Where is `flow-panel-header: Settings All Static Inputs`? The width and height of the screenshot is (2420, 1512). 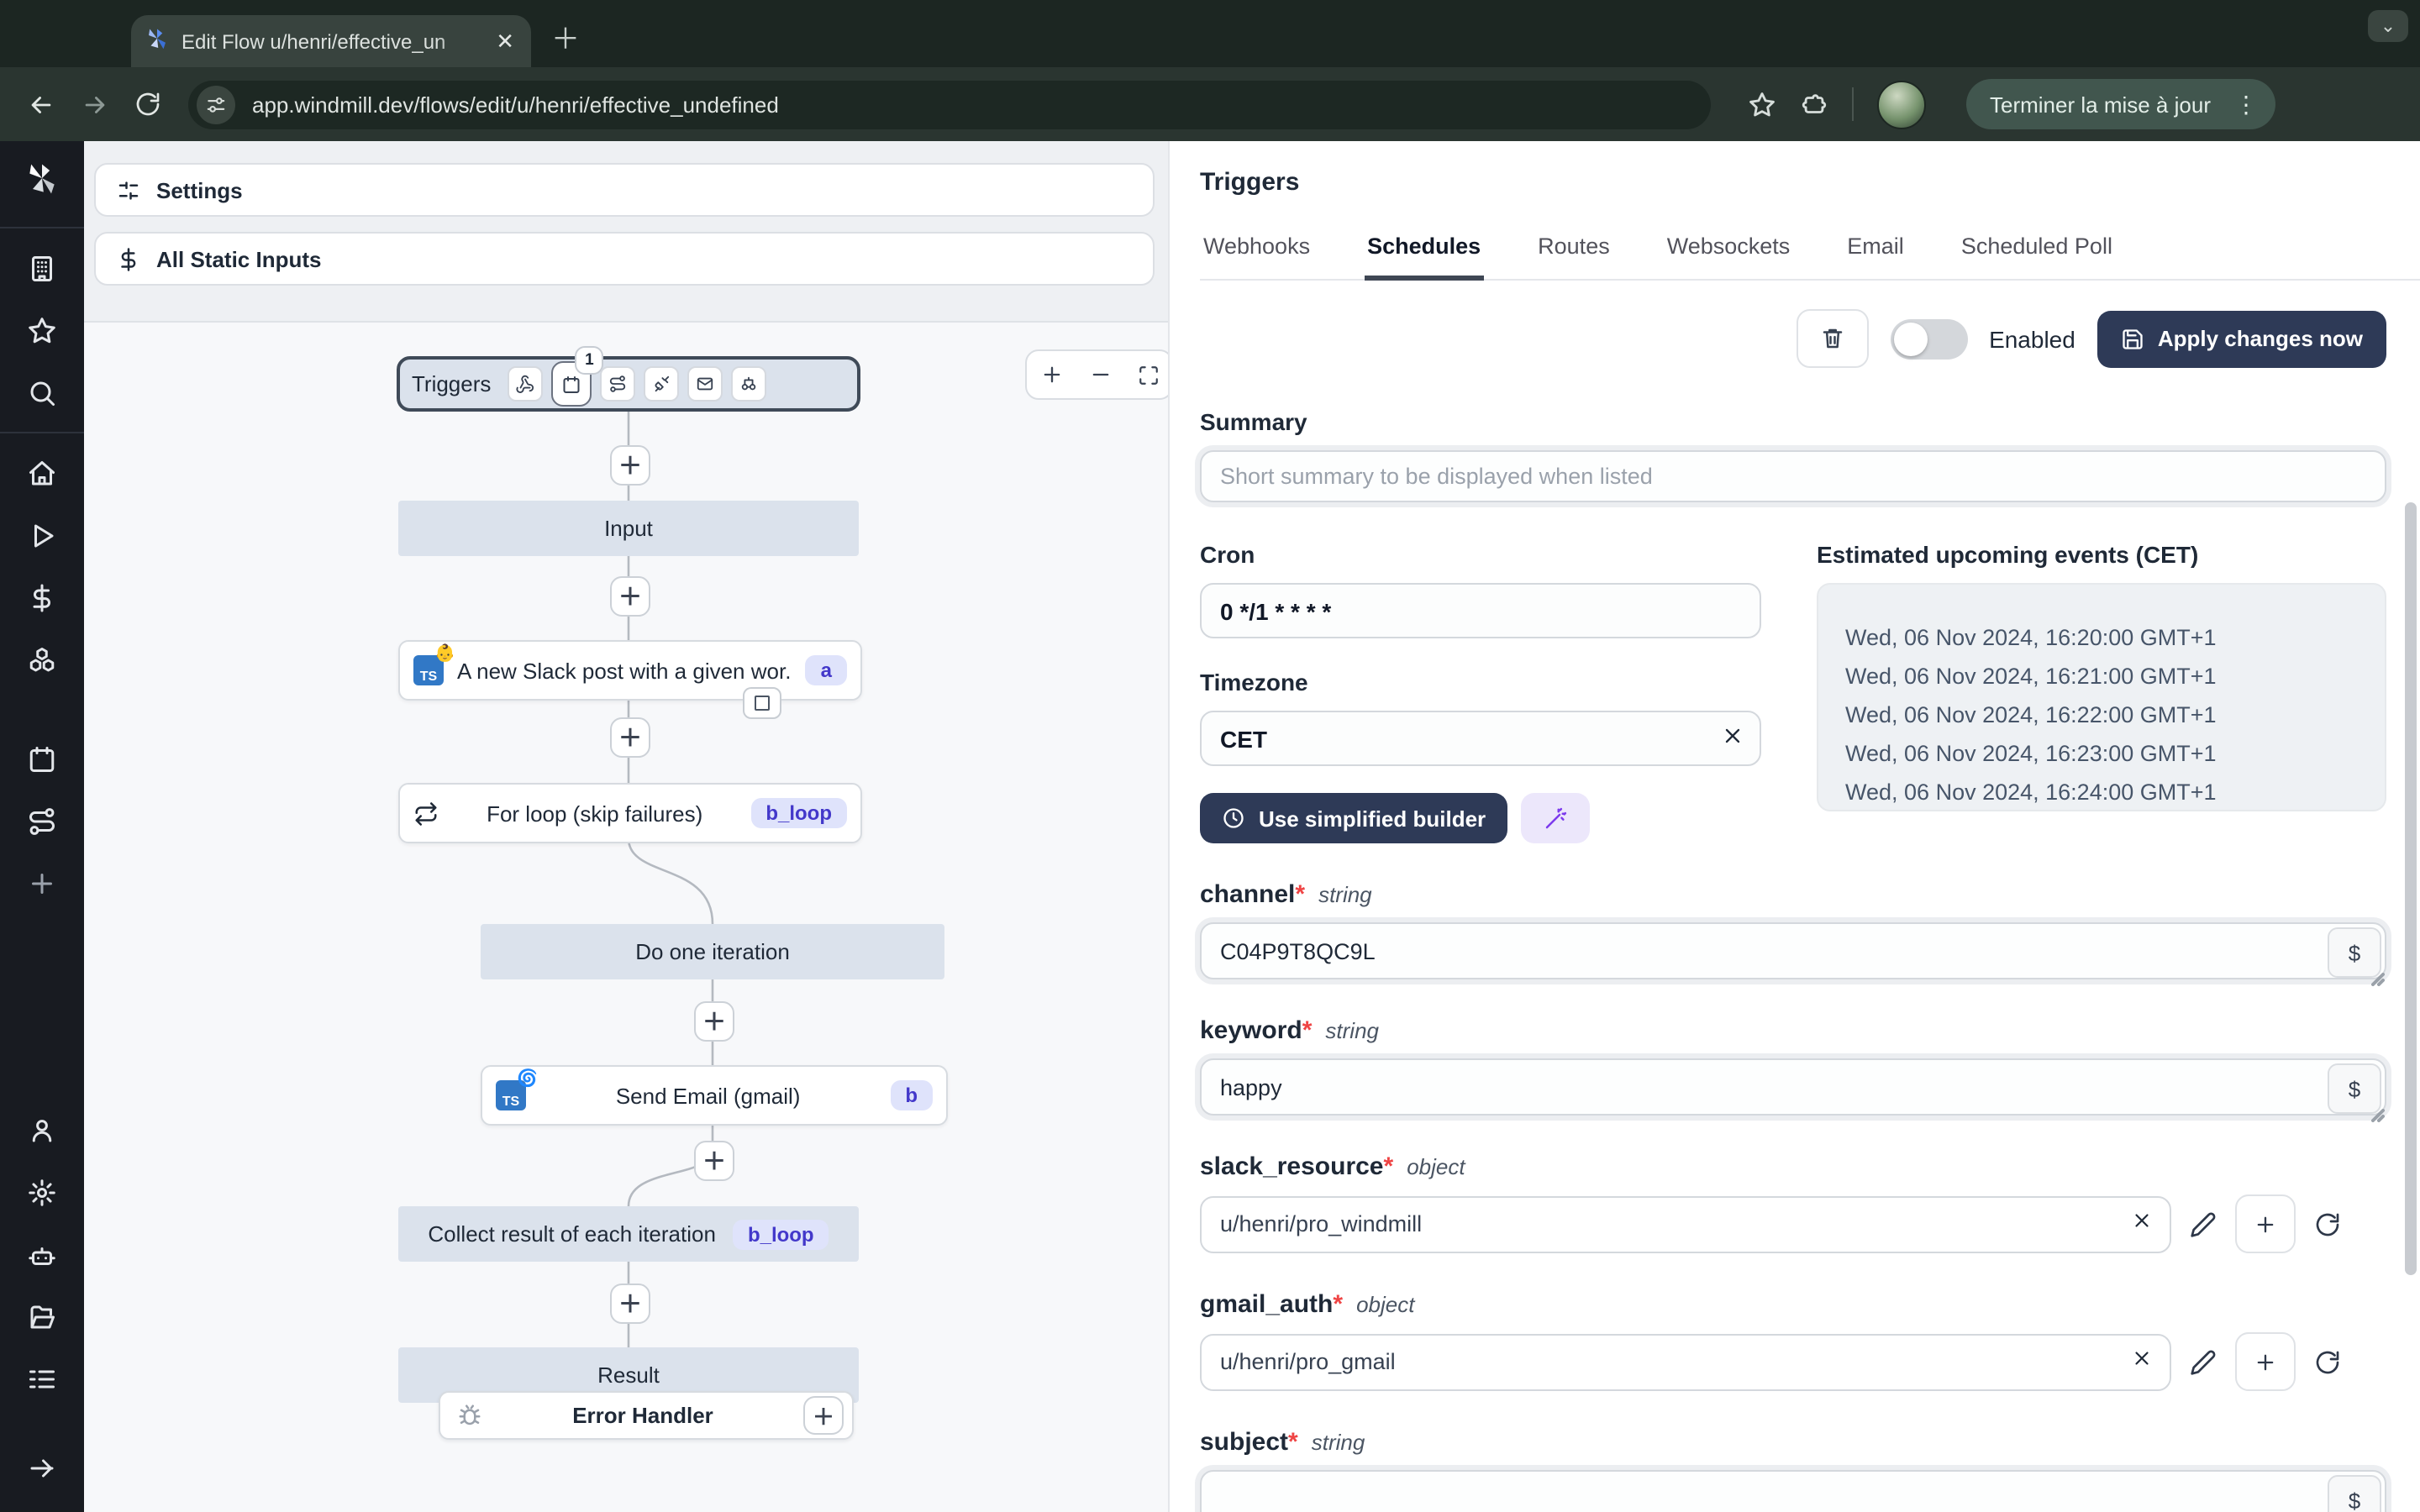
flow-panel-header: Settings All Static Inputs is located at coordinates (626, 232).